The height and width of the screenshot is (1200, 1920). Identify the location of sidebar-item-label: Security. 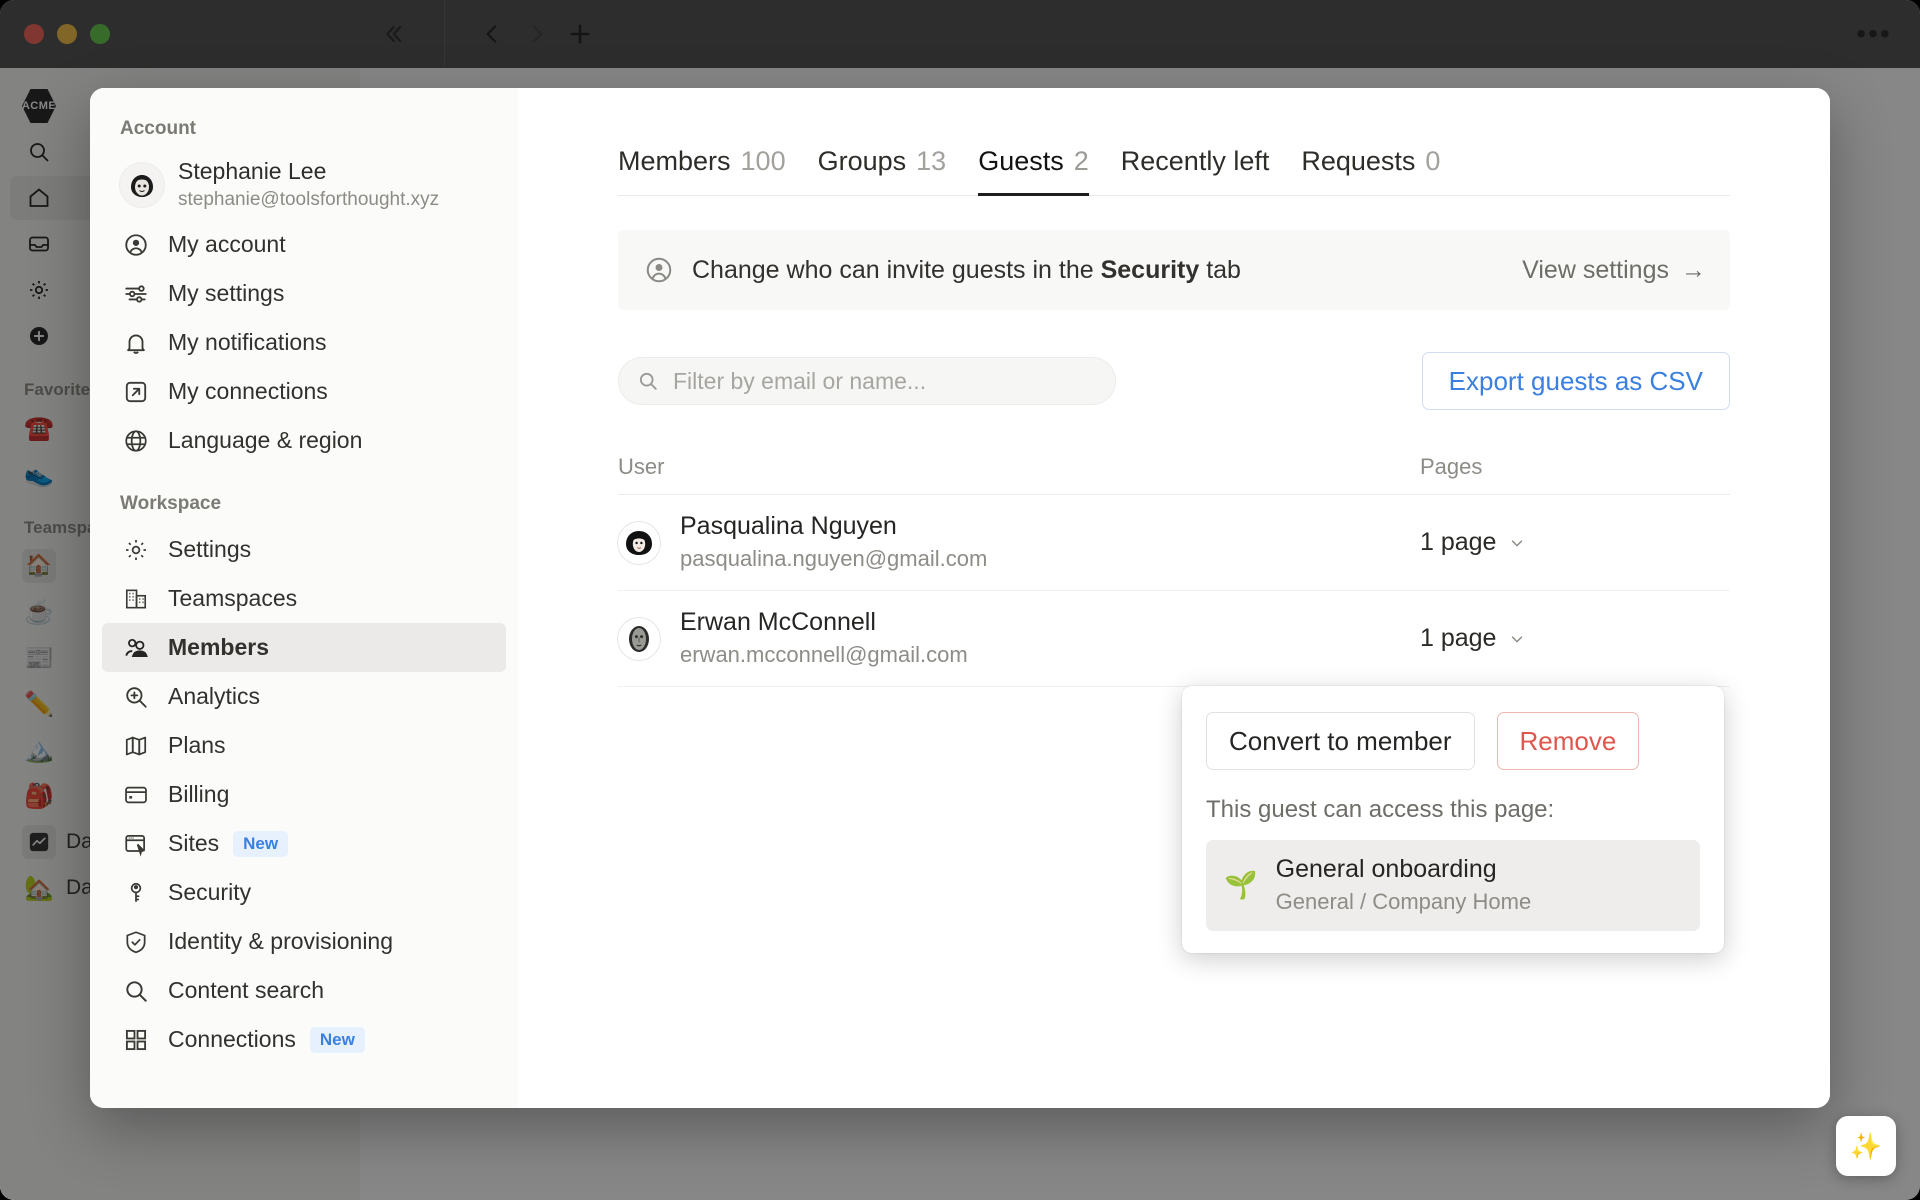
(210, 892).